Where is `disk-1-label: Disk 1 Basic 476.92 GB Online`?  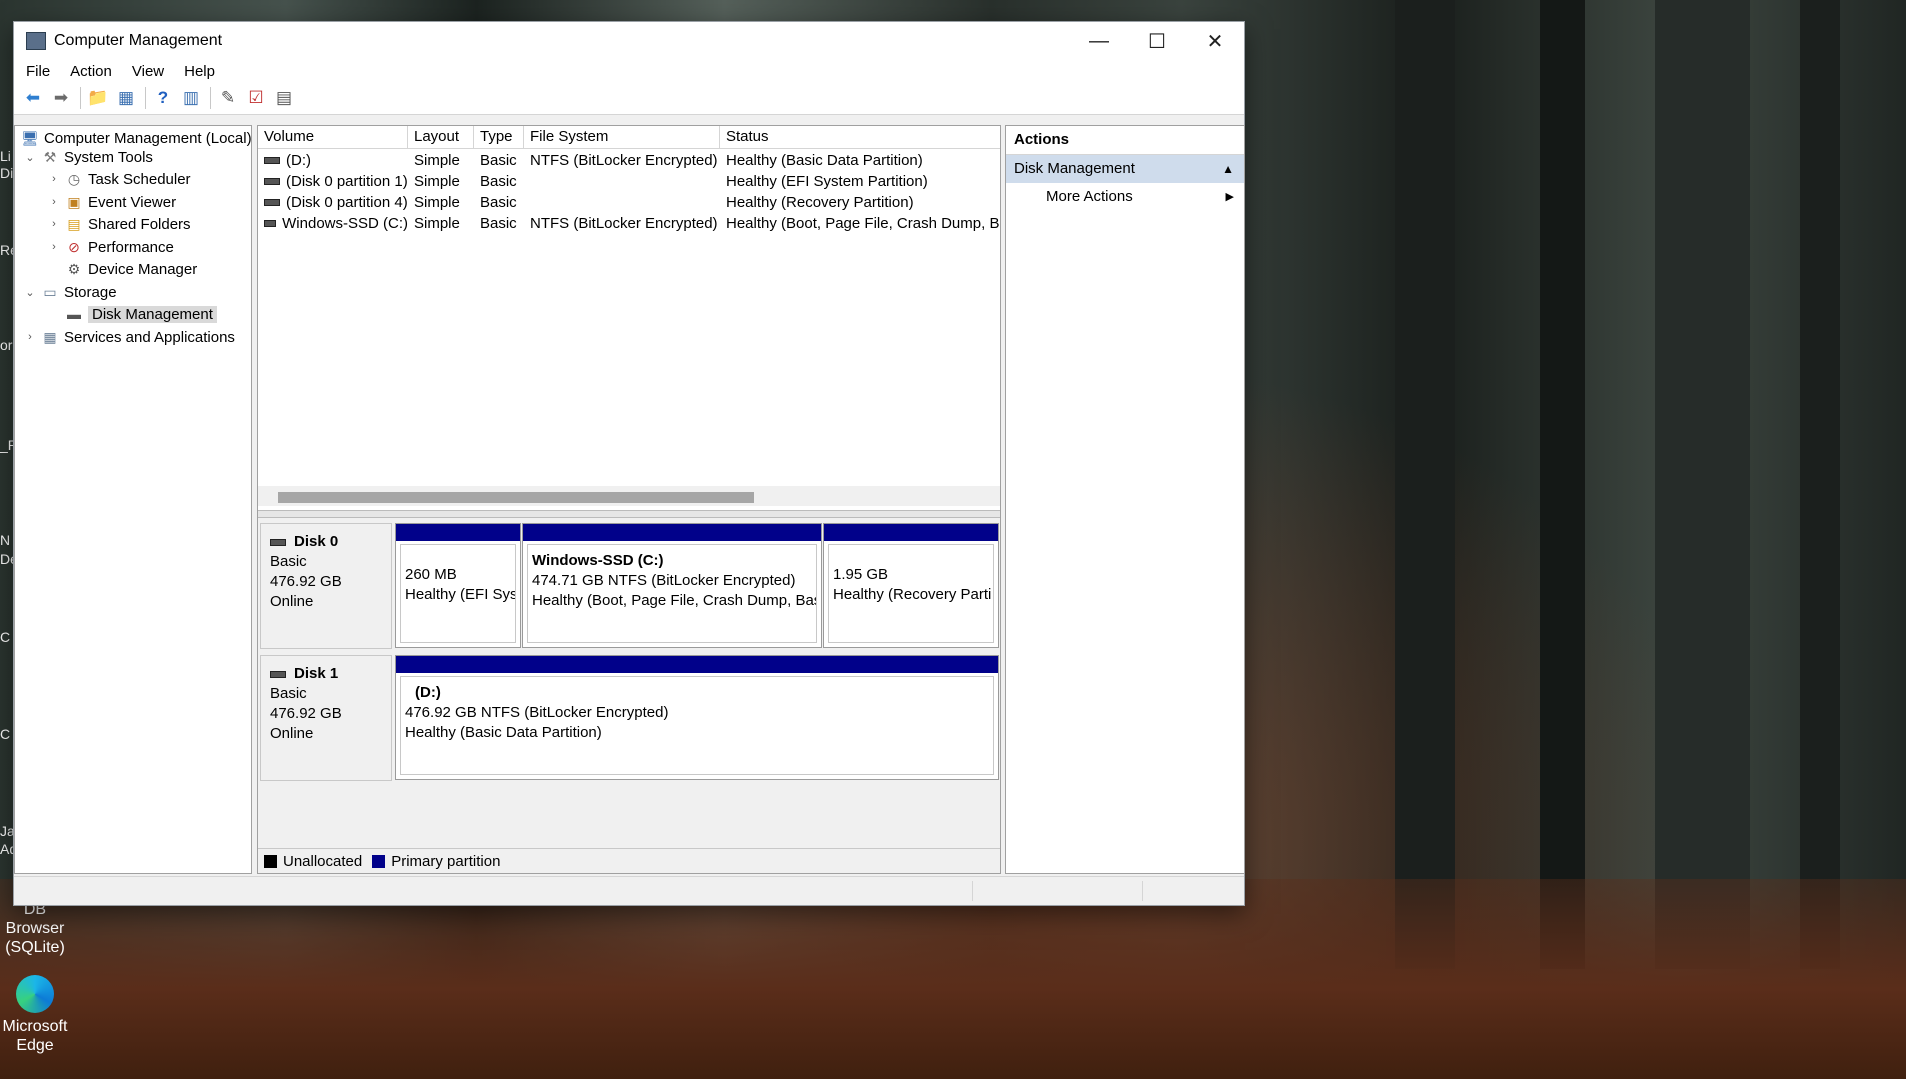
disk-1-label: Disk 1 Basic 476.92 GB Online is located at coordinates (326, 718).